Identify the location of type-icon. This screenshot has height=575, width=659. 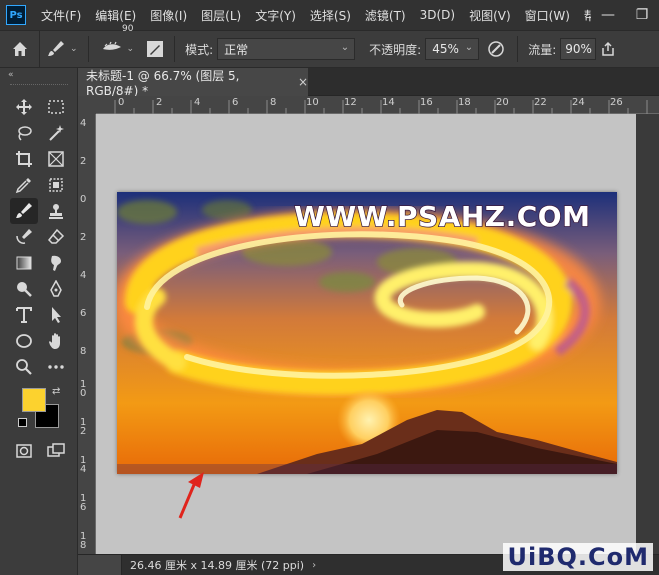
(24, 315).